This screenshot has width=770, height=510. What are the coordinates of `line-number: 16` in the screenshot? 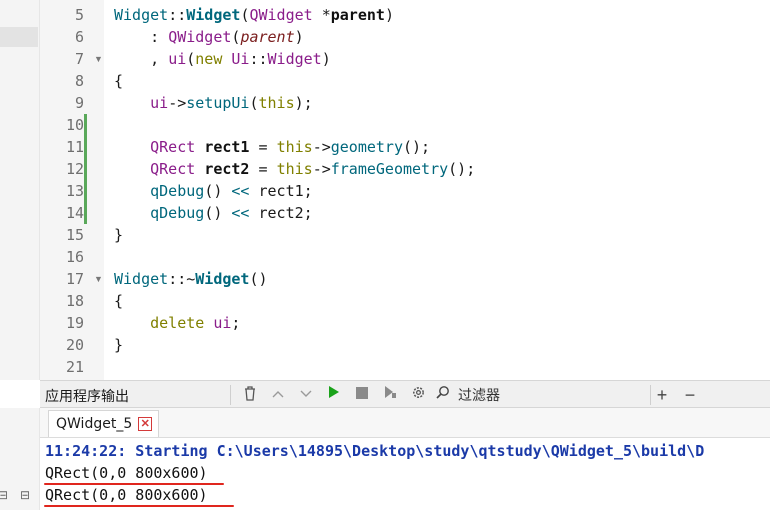 It's located at (74, 257).